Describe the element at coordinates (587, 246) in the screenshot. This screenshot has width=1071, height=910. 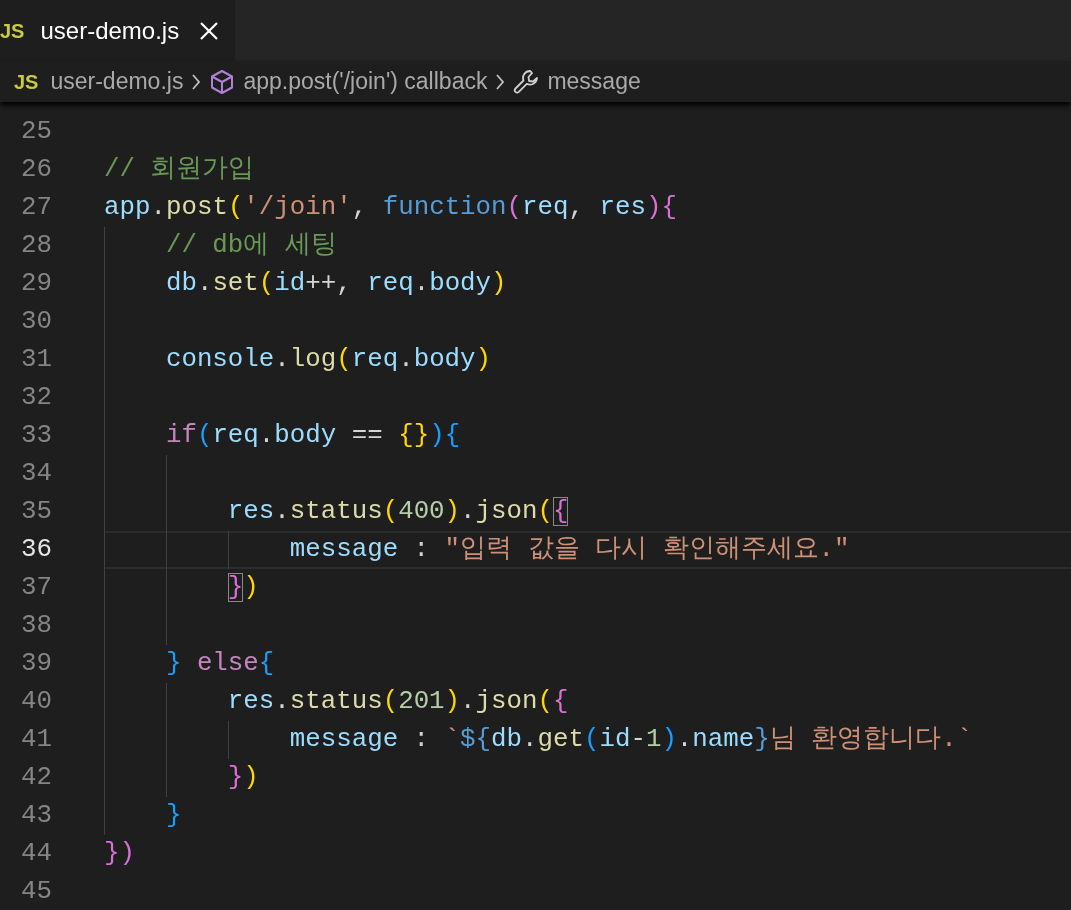
I see `code-line: // db에 세팅` at that location.